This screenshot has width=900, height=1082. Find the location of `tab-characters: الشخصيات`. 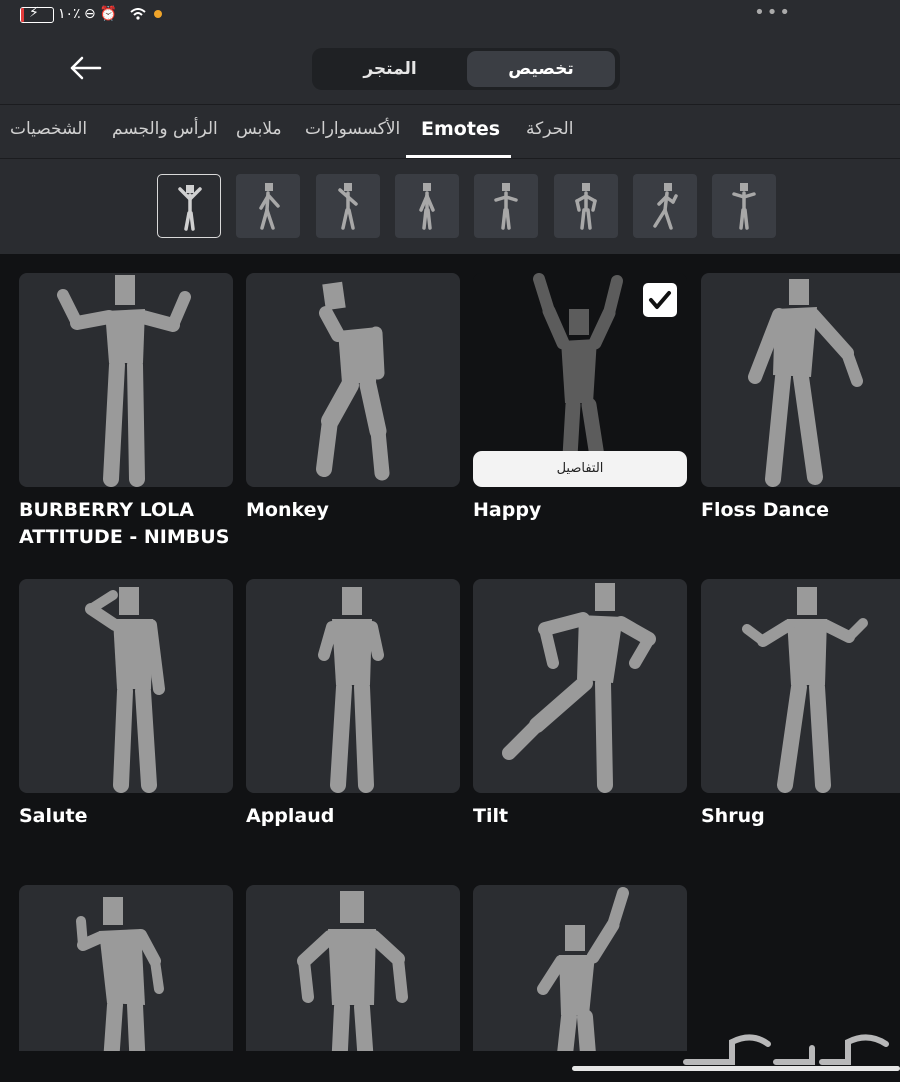

tab-characters: الشخصيات is located at coordinates (48, 129).